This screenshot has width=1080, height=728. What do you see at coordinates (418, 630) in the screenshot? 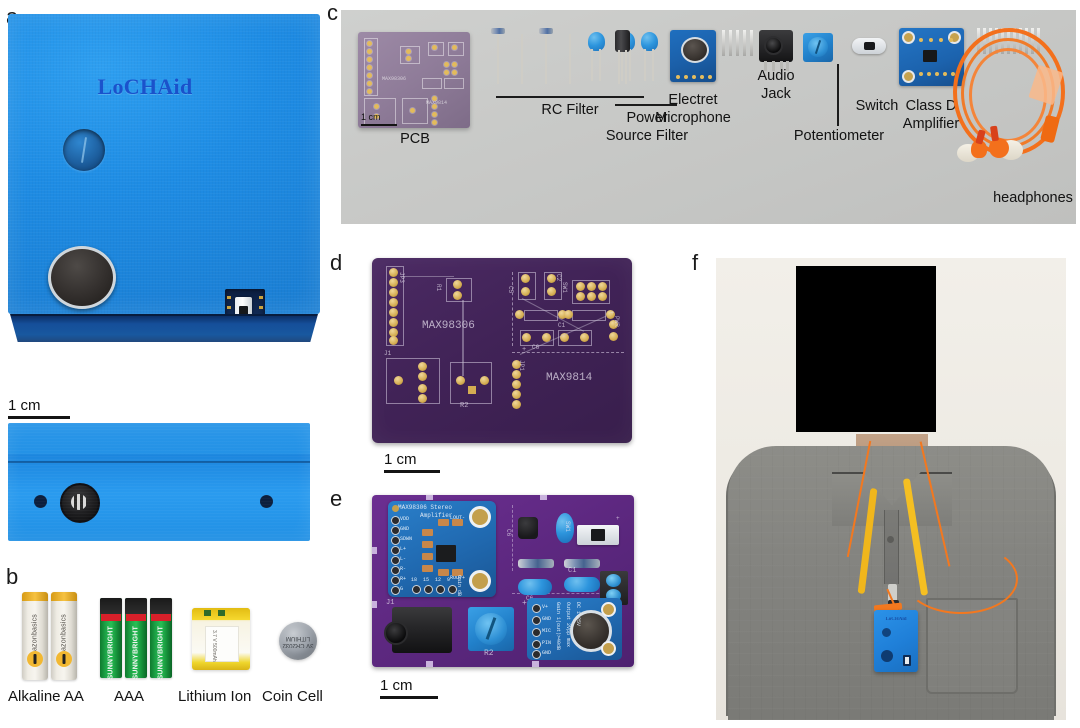
I see `audio-jack-populated` at bounding box center [418, 630].